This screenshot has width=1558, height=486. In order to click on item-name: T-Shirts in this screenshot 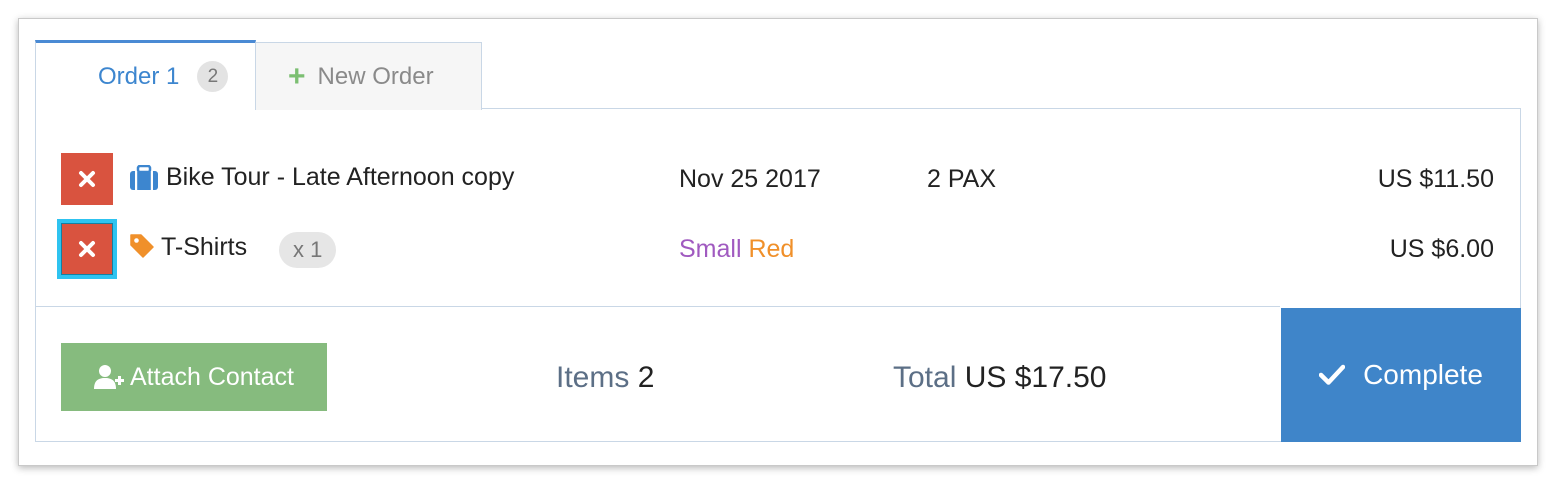, I will do `click(204, 247)`.